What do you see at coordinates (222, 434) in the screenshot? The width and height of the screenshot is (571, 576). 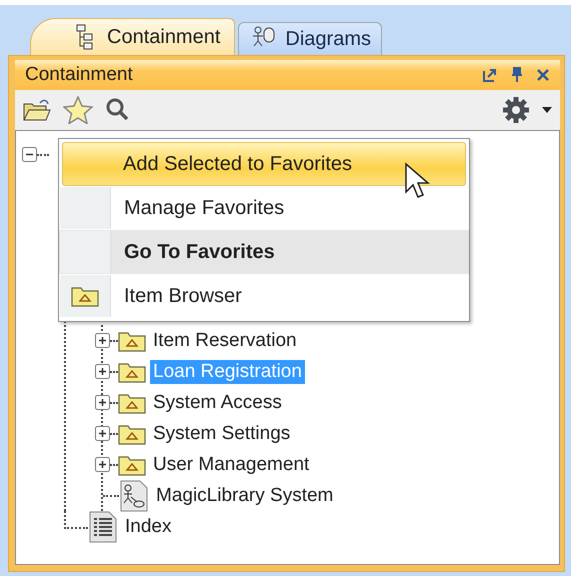 I see `tree-item: System Settings` at bounding box center [222, 434].